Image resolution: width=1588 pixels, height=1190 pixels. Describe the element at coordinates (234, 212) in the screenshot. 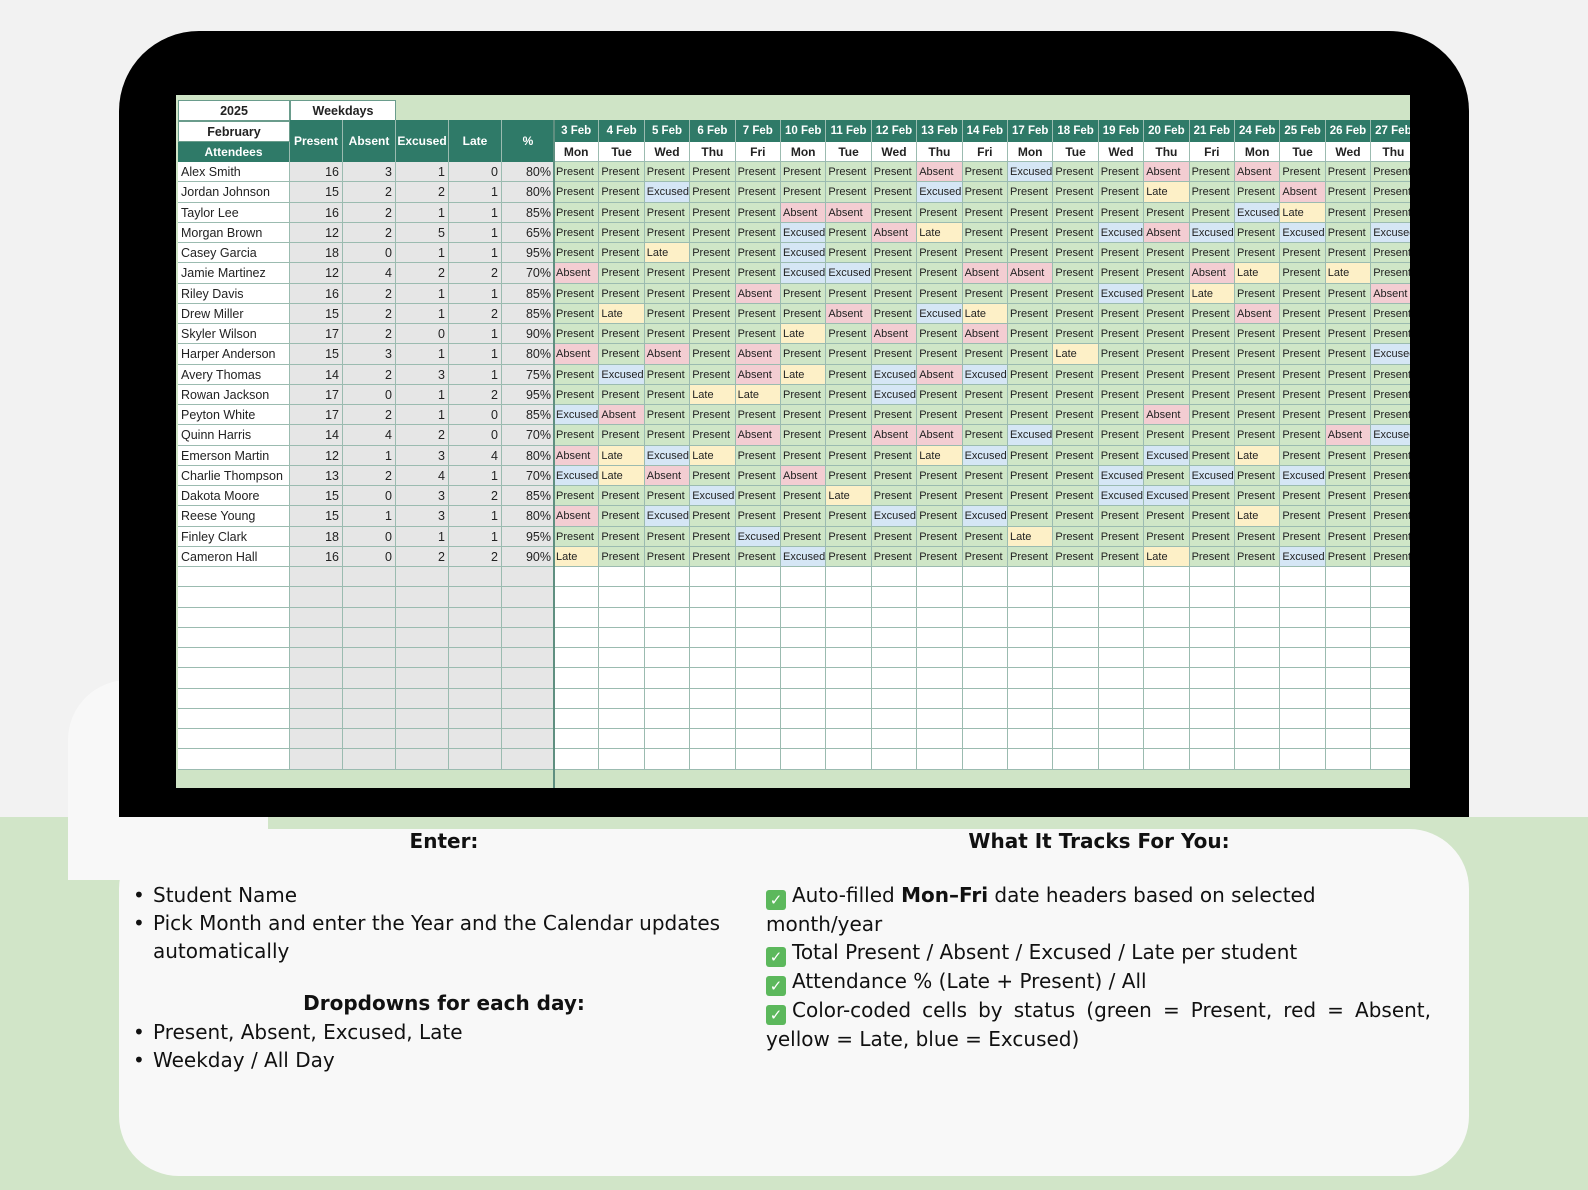

I see `student-name-cell: Taylor Lee` at that location.